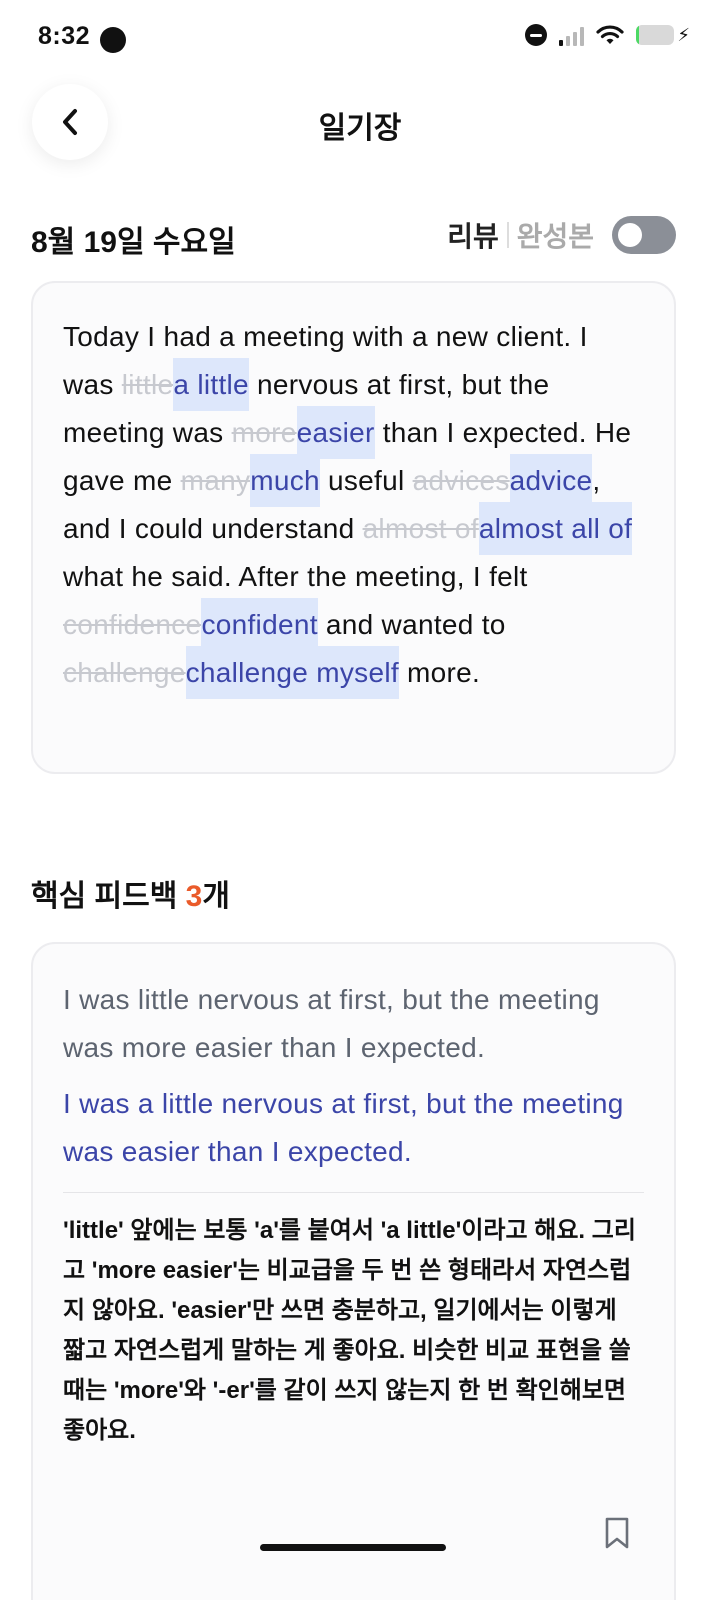 The image size is (720, 1600). What do you see at coordinates (366, 480) in the screenshot?
I see `diary-text-segment: useful` at bounding box center [366, 480].